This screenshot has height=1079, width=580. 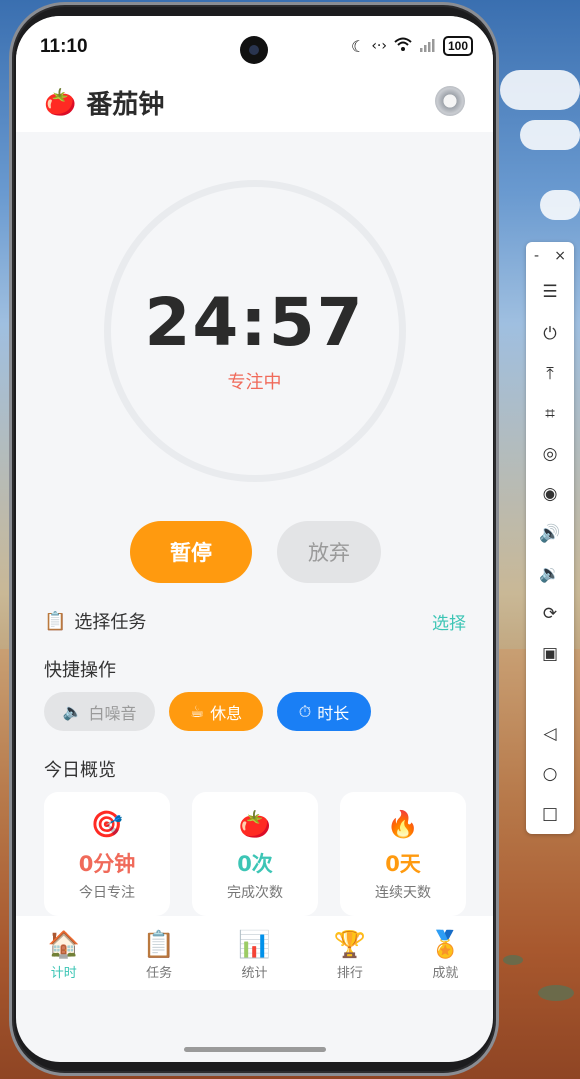 I want to click on trophy-icon: 🏆, so click(x=350, y=945).